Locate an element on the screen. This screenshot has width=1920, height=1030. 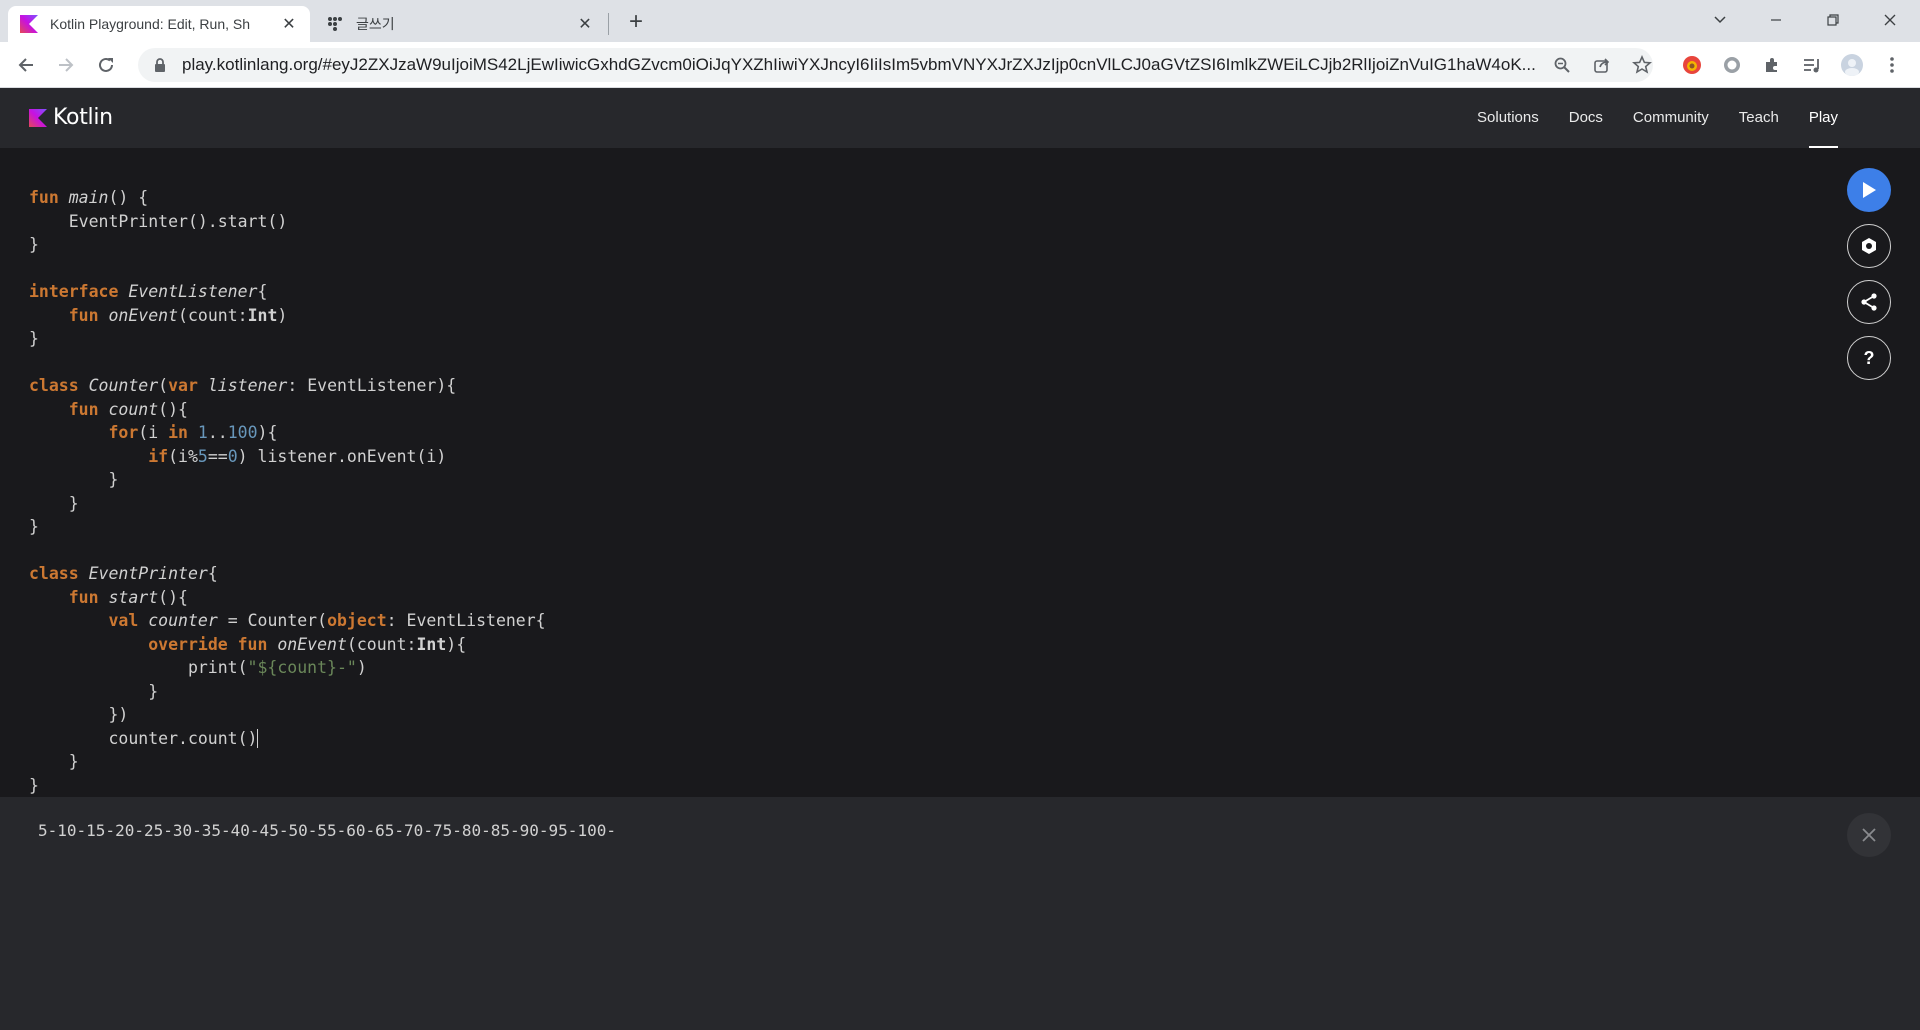
reload-icon is located at coordinates (106, 65).